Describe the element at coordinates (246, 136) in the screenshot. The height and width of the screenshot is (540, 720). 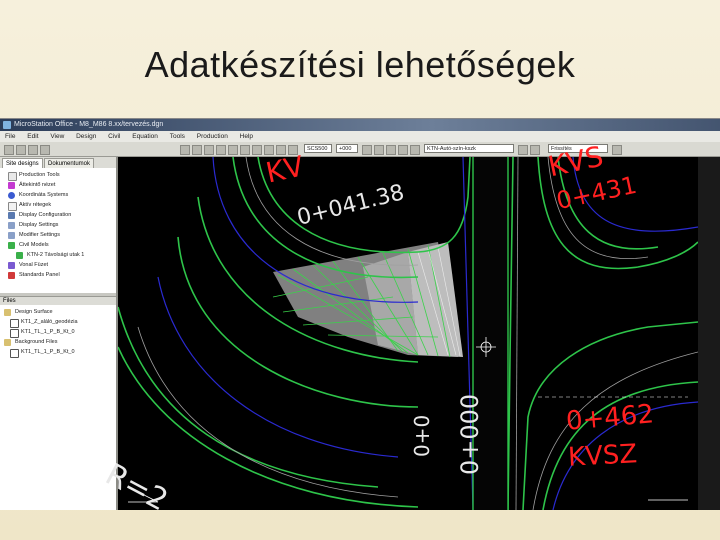
I see `menu-help: Help` at that location.